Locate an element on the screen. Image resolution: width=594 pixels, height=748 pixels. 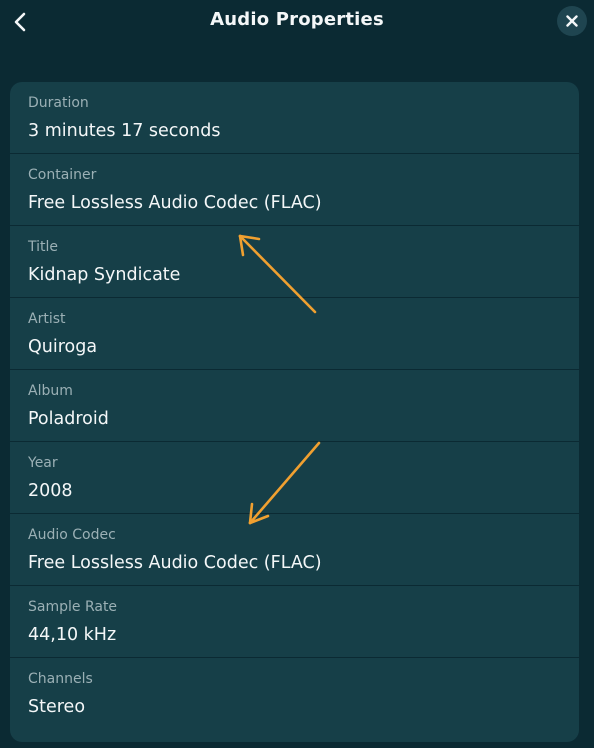
property-value: Stereo is located at coordinates (57, 707).